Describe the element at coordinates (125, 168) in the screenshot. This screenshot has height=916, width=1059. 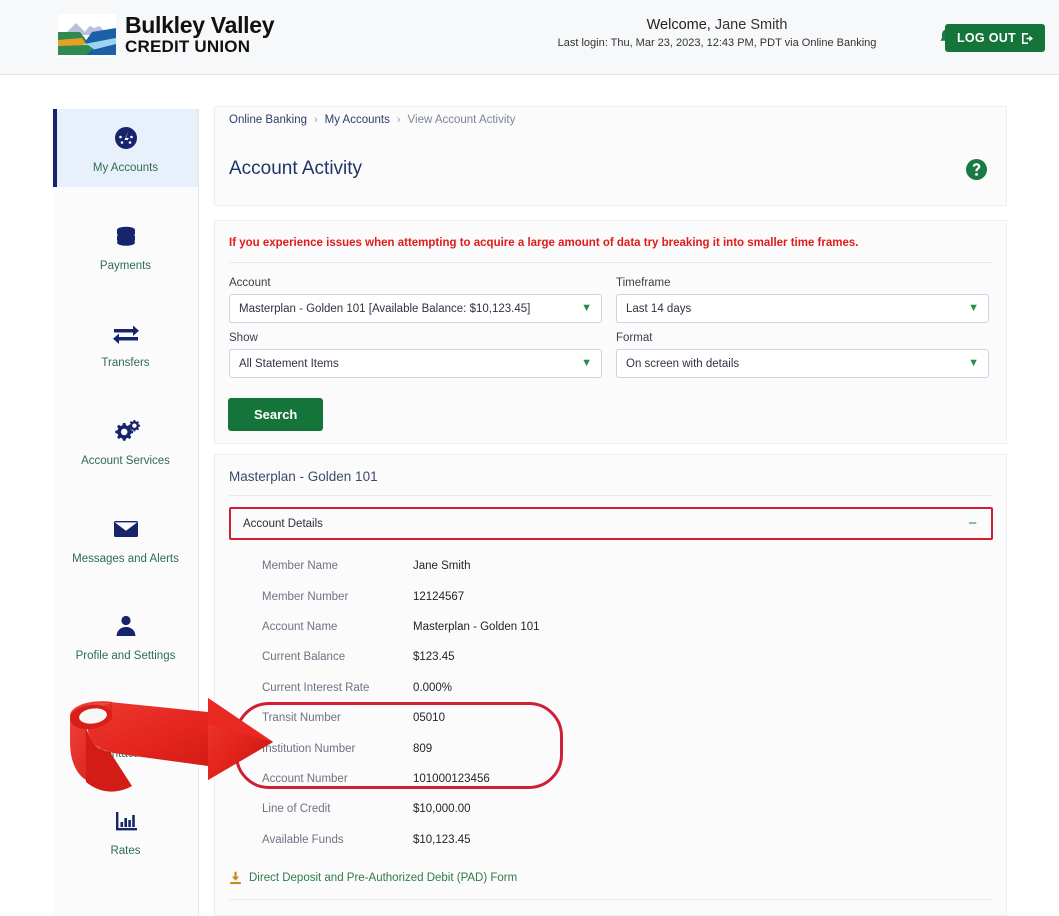
I see `sidebar-item-label: My Accounts` at that location.